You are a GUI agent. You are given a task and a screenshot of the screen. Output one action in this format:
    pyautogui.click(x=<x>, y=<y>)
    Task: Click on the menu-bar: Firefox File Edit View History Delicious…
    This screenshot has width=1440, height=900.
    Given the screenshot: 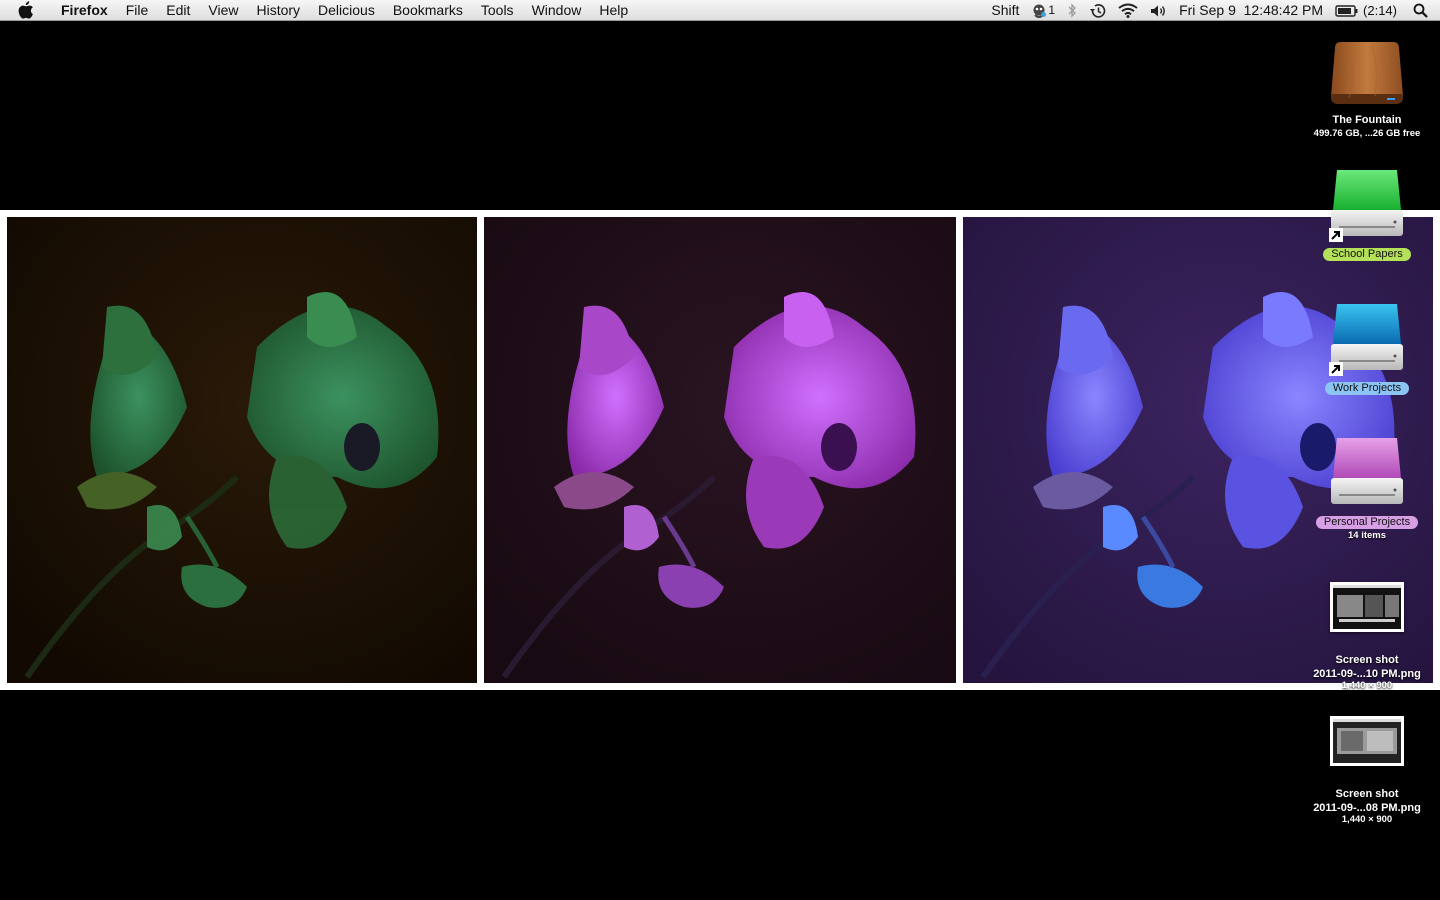 What is the action you would take?
    pyautogui.click(x=720, y=10)
    